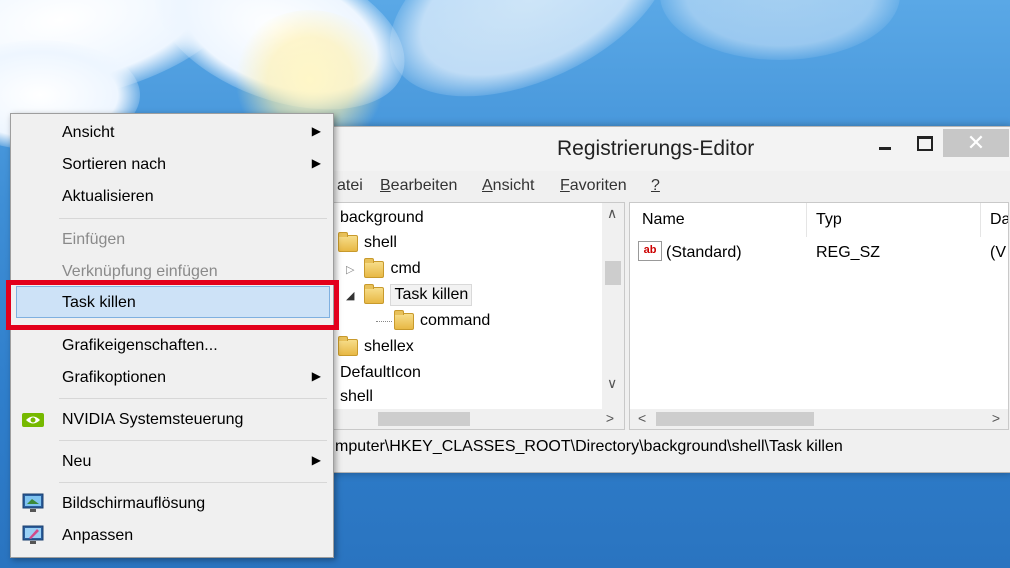 Image resolution: width=1010 pixels, height=568 pixels. Describe the element at coordinates (819, 419) in the screenshot. I see `values-horizontal-scrollbar: < >` at that location.